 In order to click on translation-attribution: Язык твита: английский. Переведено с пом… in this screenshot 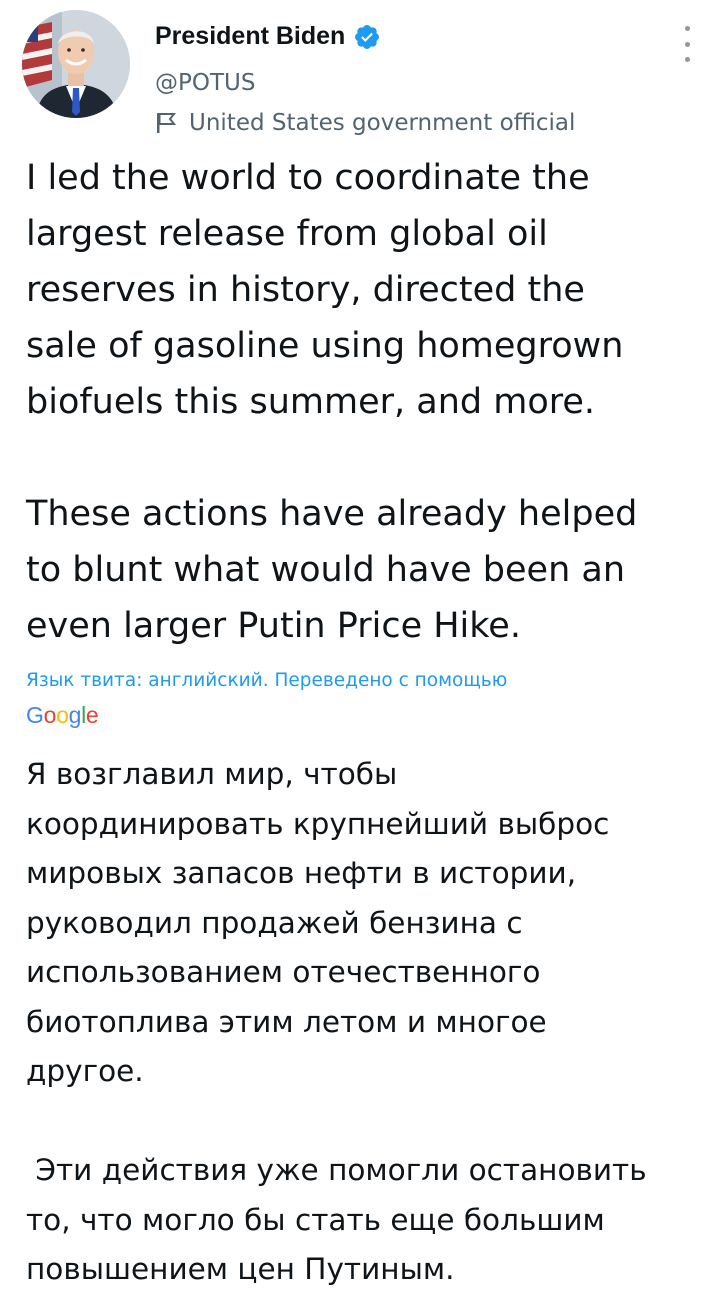, I will do `click(366, 680)`.